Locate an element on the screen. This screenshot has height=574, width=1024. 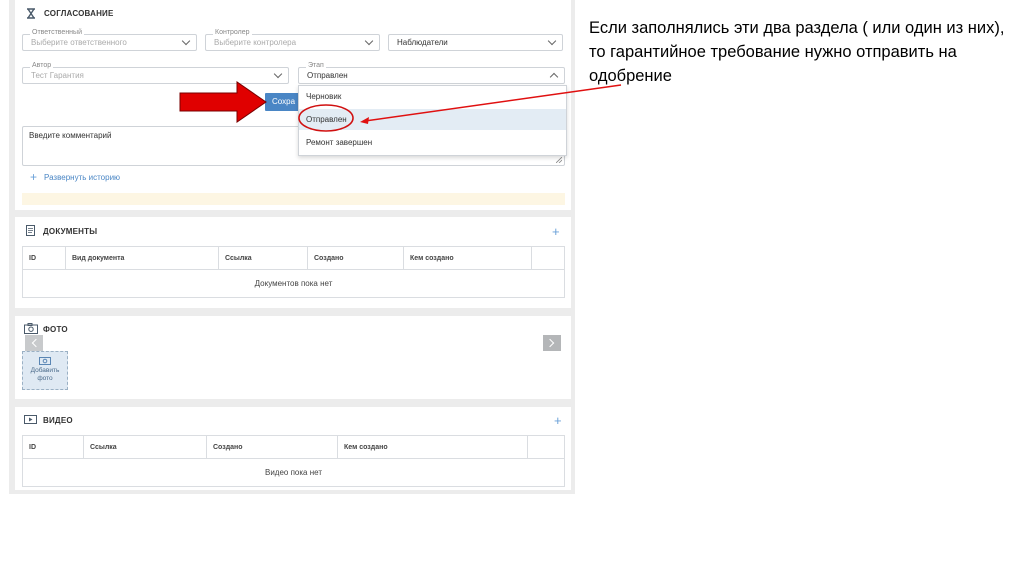
notice-bar is located at coordinates (293, 199).